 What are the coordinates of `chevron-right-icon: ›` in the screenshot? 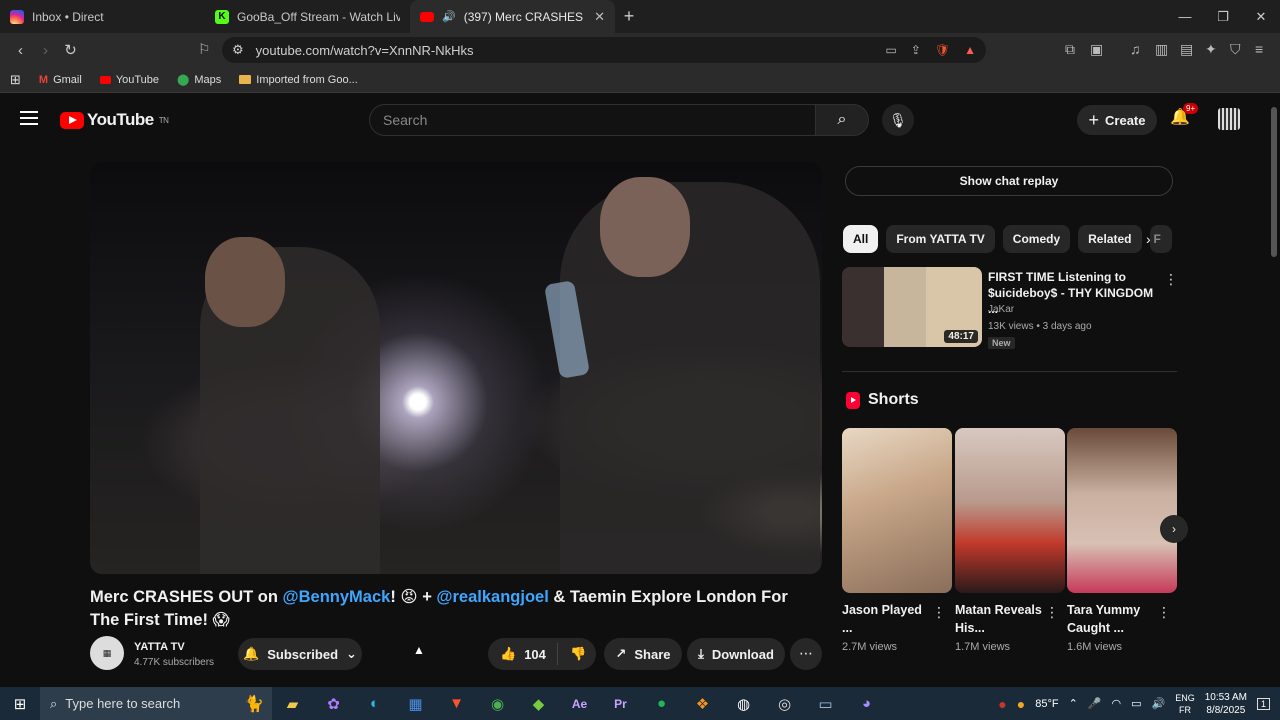 It's located at (1148, 239).